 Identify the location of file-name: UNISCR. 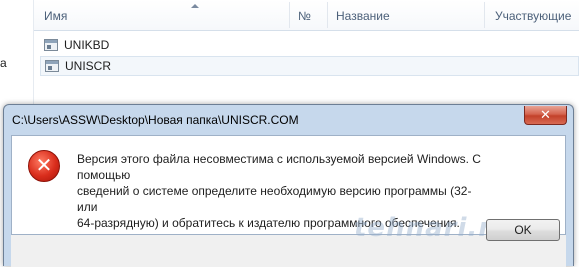
(88, 66).